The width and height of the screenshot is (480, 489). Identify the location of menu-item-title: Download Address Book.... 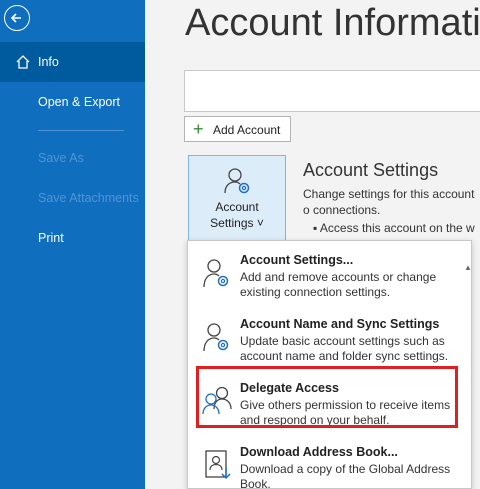
(319, 452).